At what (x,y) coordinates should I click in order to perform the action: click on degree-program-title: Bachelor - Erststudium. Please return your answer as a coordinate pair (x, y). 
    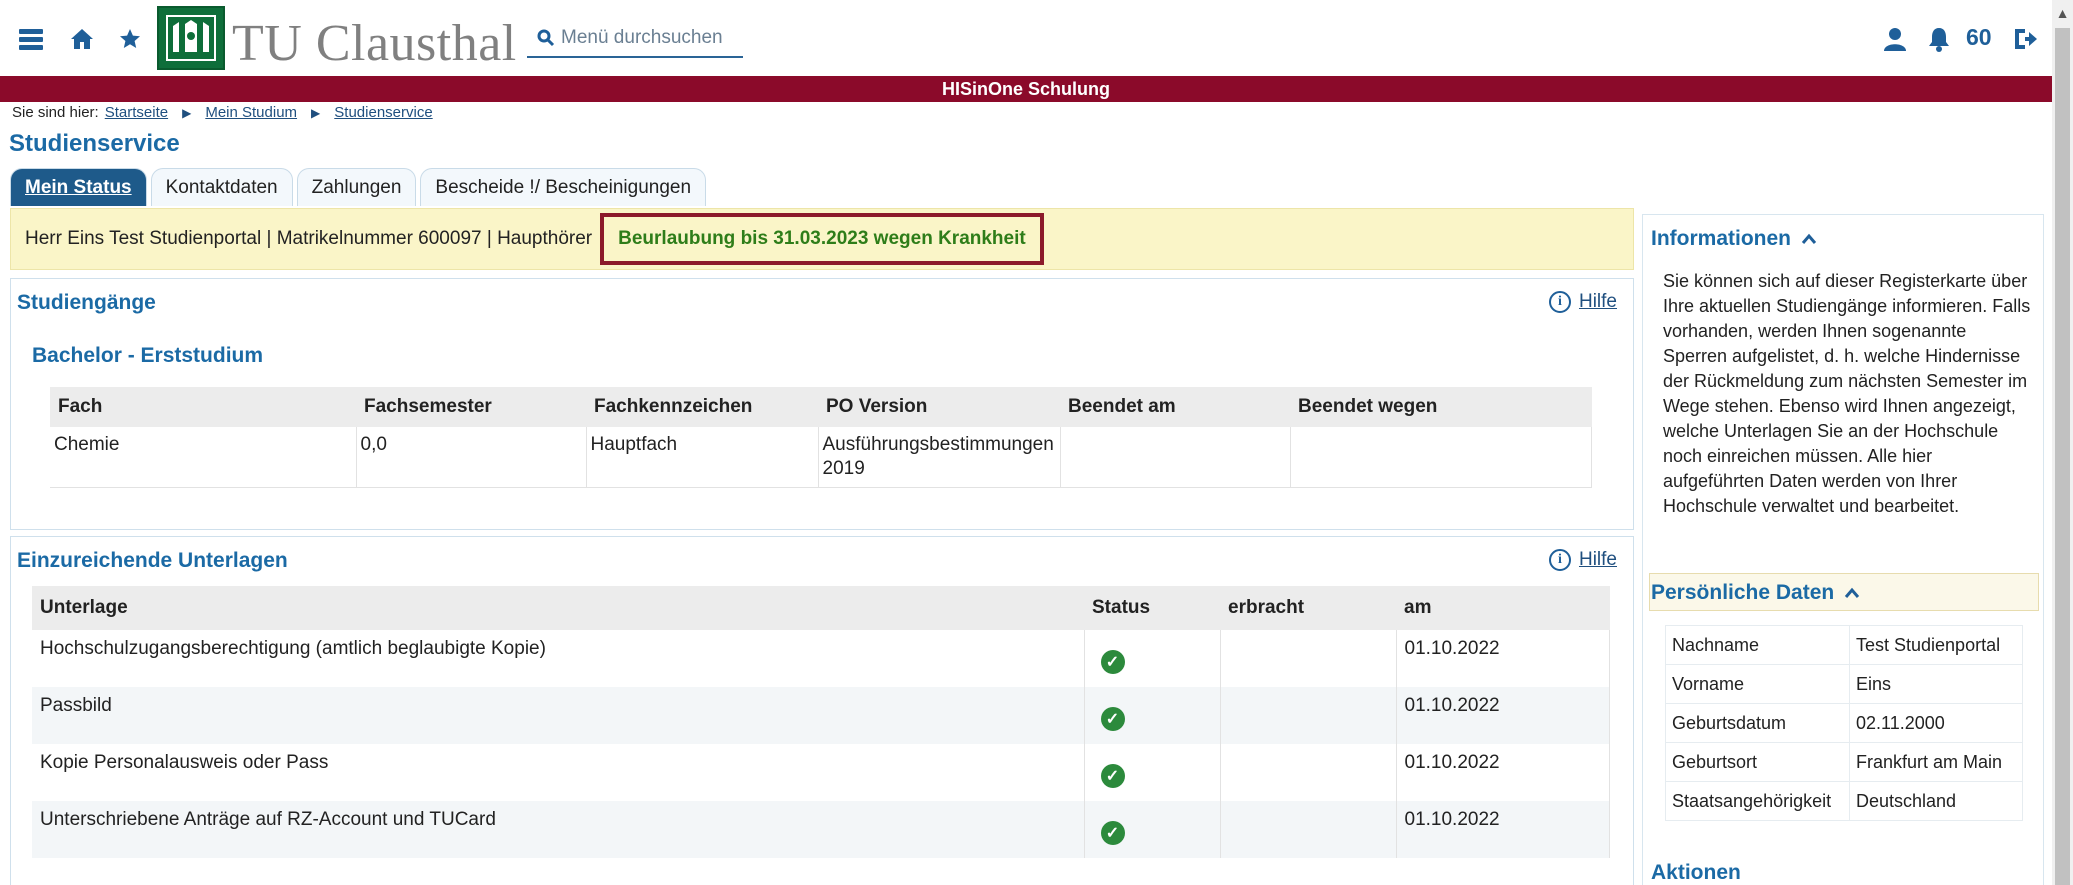
    Looking at the image, I should click on (148, 355).